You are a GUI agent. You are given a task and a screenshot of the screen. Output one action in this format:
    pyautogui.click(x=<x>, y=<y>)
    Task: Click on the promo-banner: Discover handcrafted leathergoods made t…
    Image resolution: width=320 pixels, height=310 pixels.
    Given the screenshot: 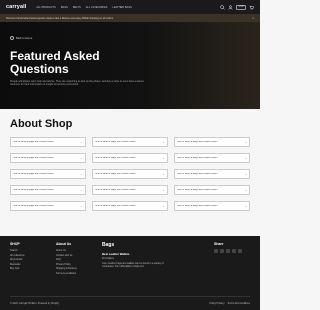 What is the action you would take?
    pyautogui.click(x=130, y=18)
    